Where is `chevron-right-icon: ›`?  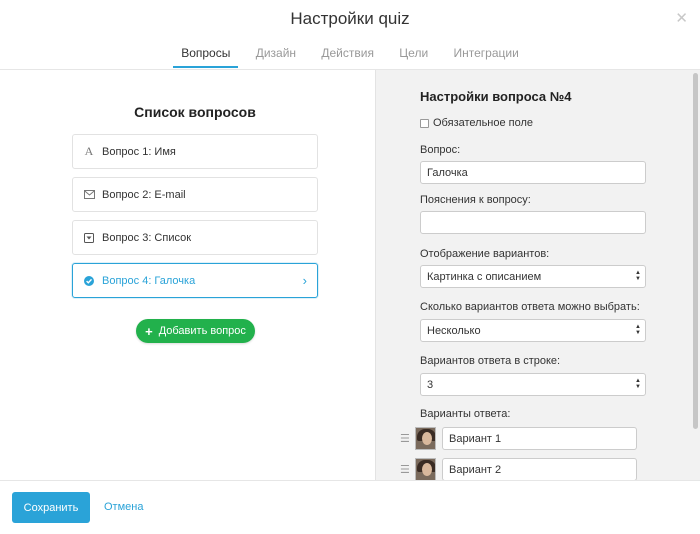 chevron-right-icon: › is located at coordinates (304, 280).